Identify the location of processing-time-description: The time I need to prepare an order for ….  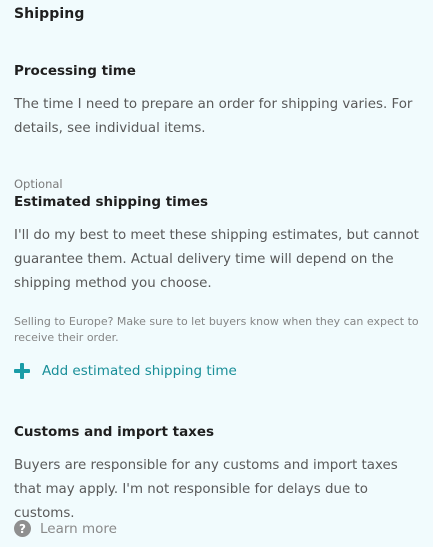
(213, 116).